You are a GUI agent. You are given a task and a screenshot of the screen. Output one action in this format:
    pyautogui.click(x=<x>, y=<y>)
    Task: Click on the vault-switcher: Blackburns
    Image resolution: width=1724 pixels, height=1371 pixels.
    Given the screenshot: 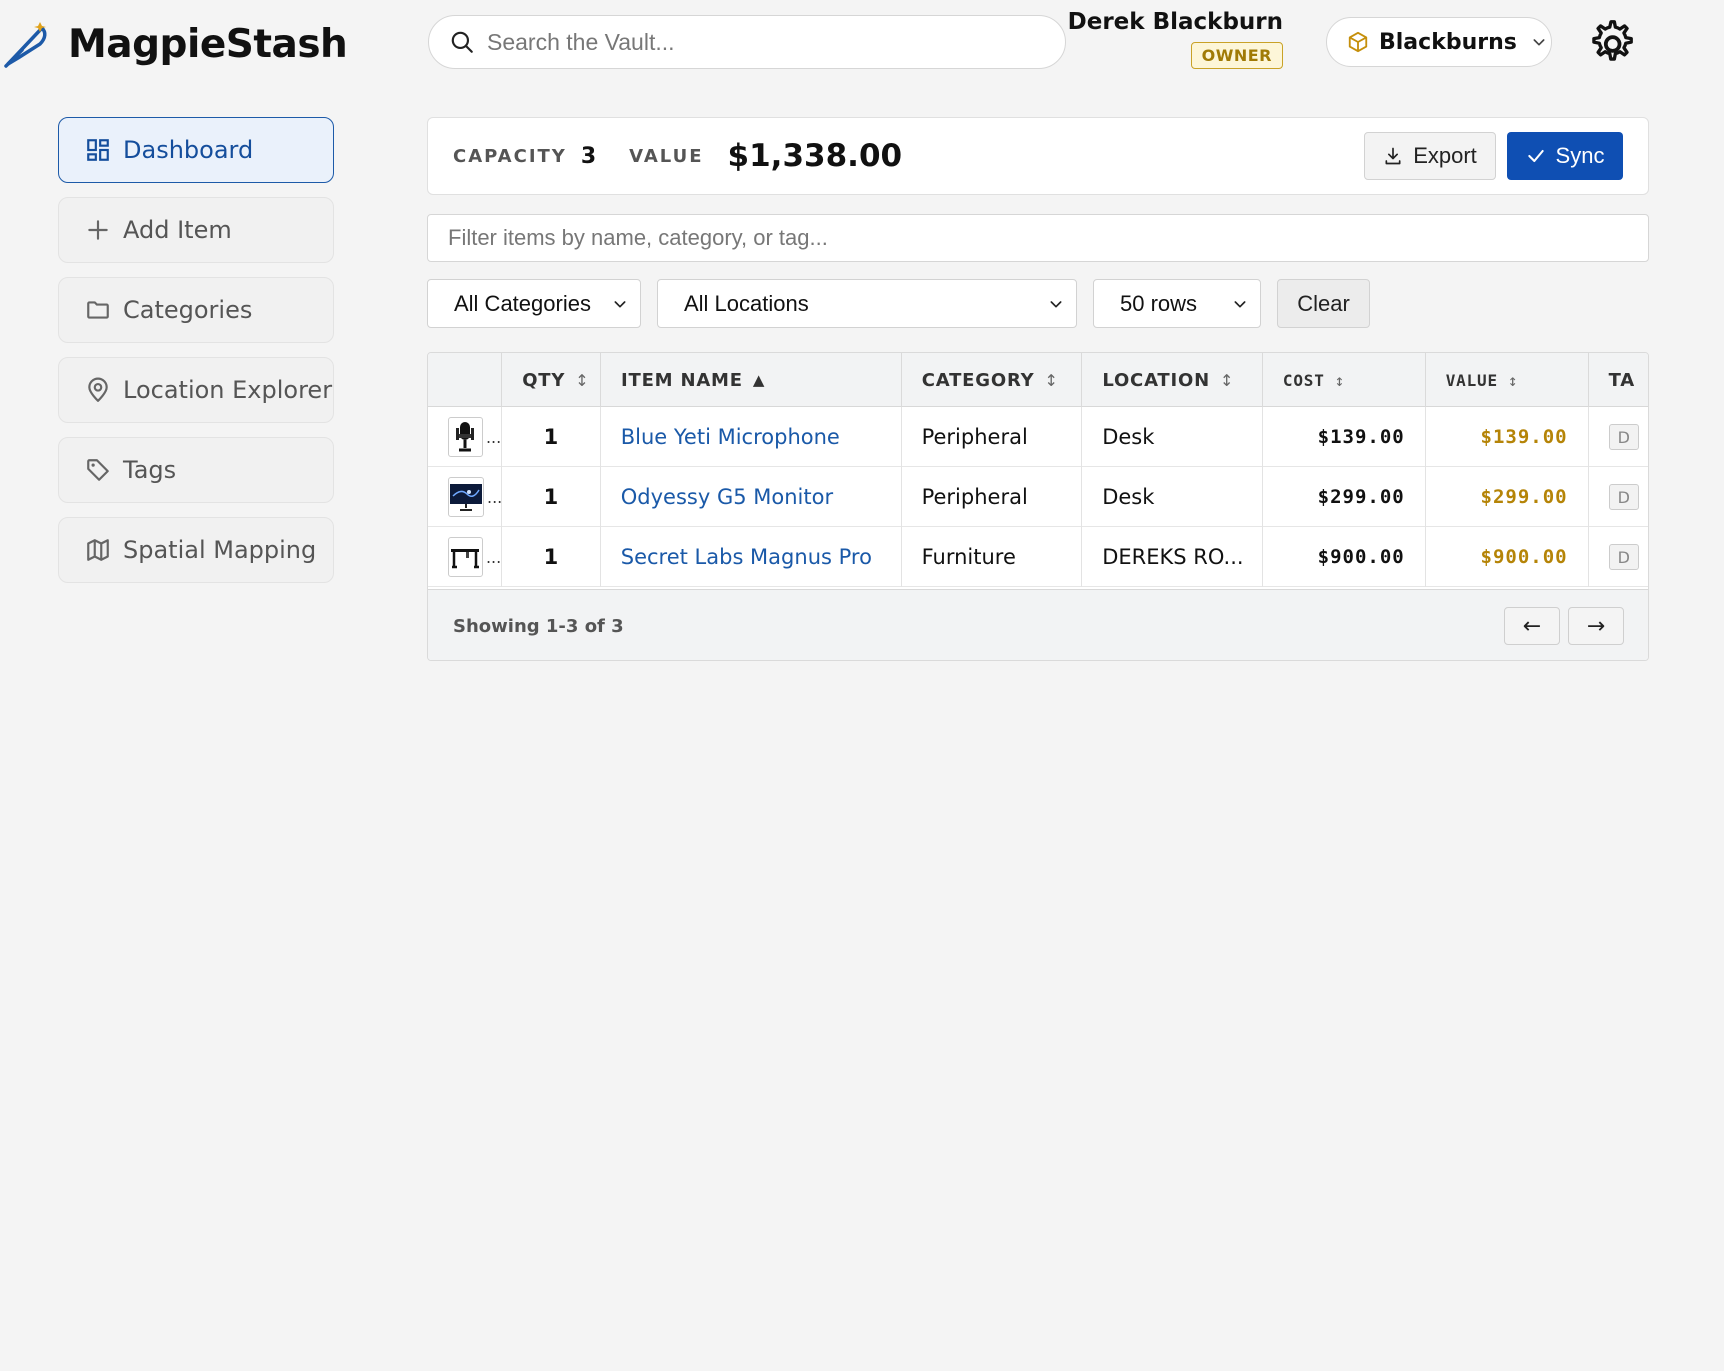 What is the action you would take?
    pyautogui.click(x=1439, y=42)
    